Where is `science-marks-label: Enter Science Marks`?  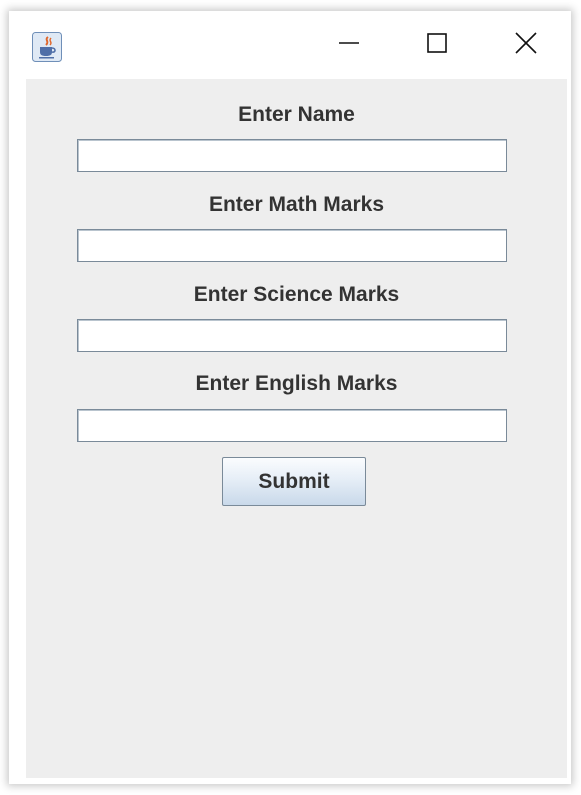 science-marks-label: Enter Science Marks is located at coordinates (296, 294).